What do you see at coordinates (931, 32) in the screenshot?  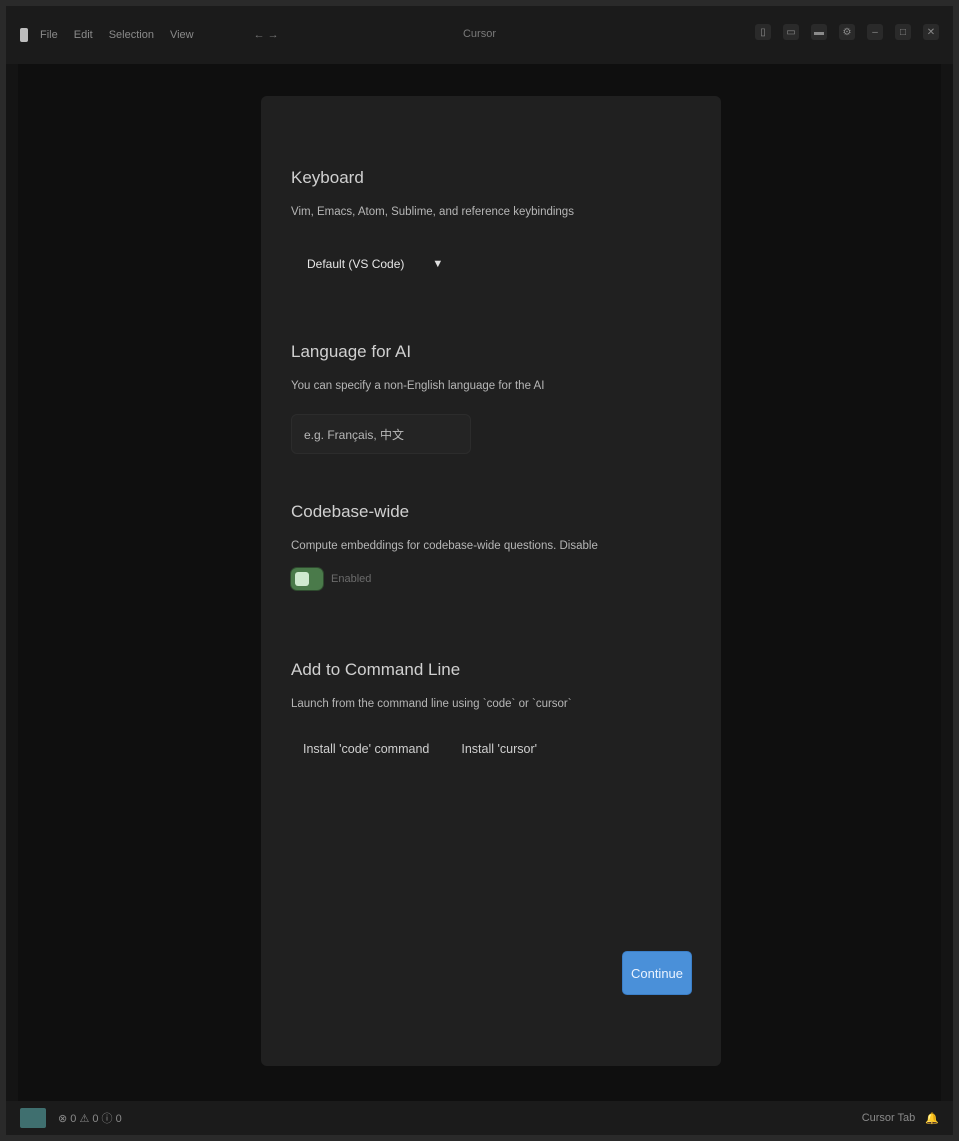 I see `close-icon: ✕` at bounding box center [931, 32].